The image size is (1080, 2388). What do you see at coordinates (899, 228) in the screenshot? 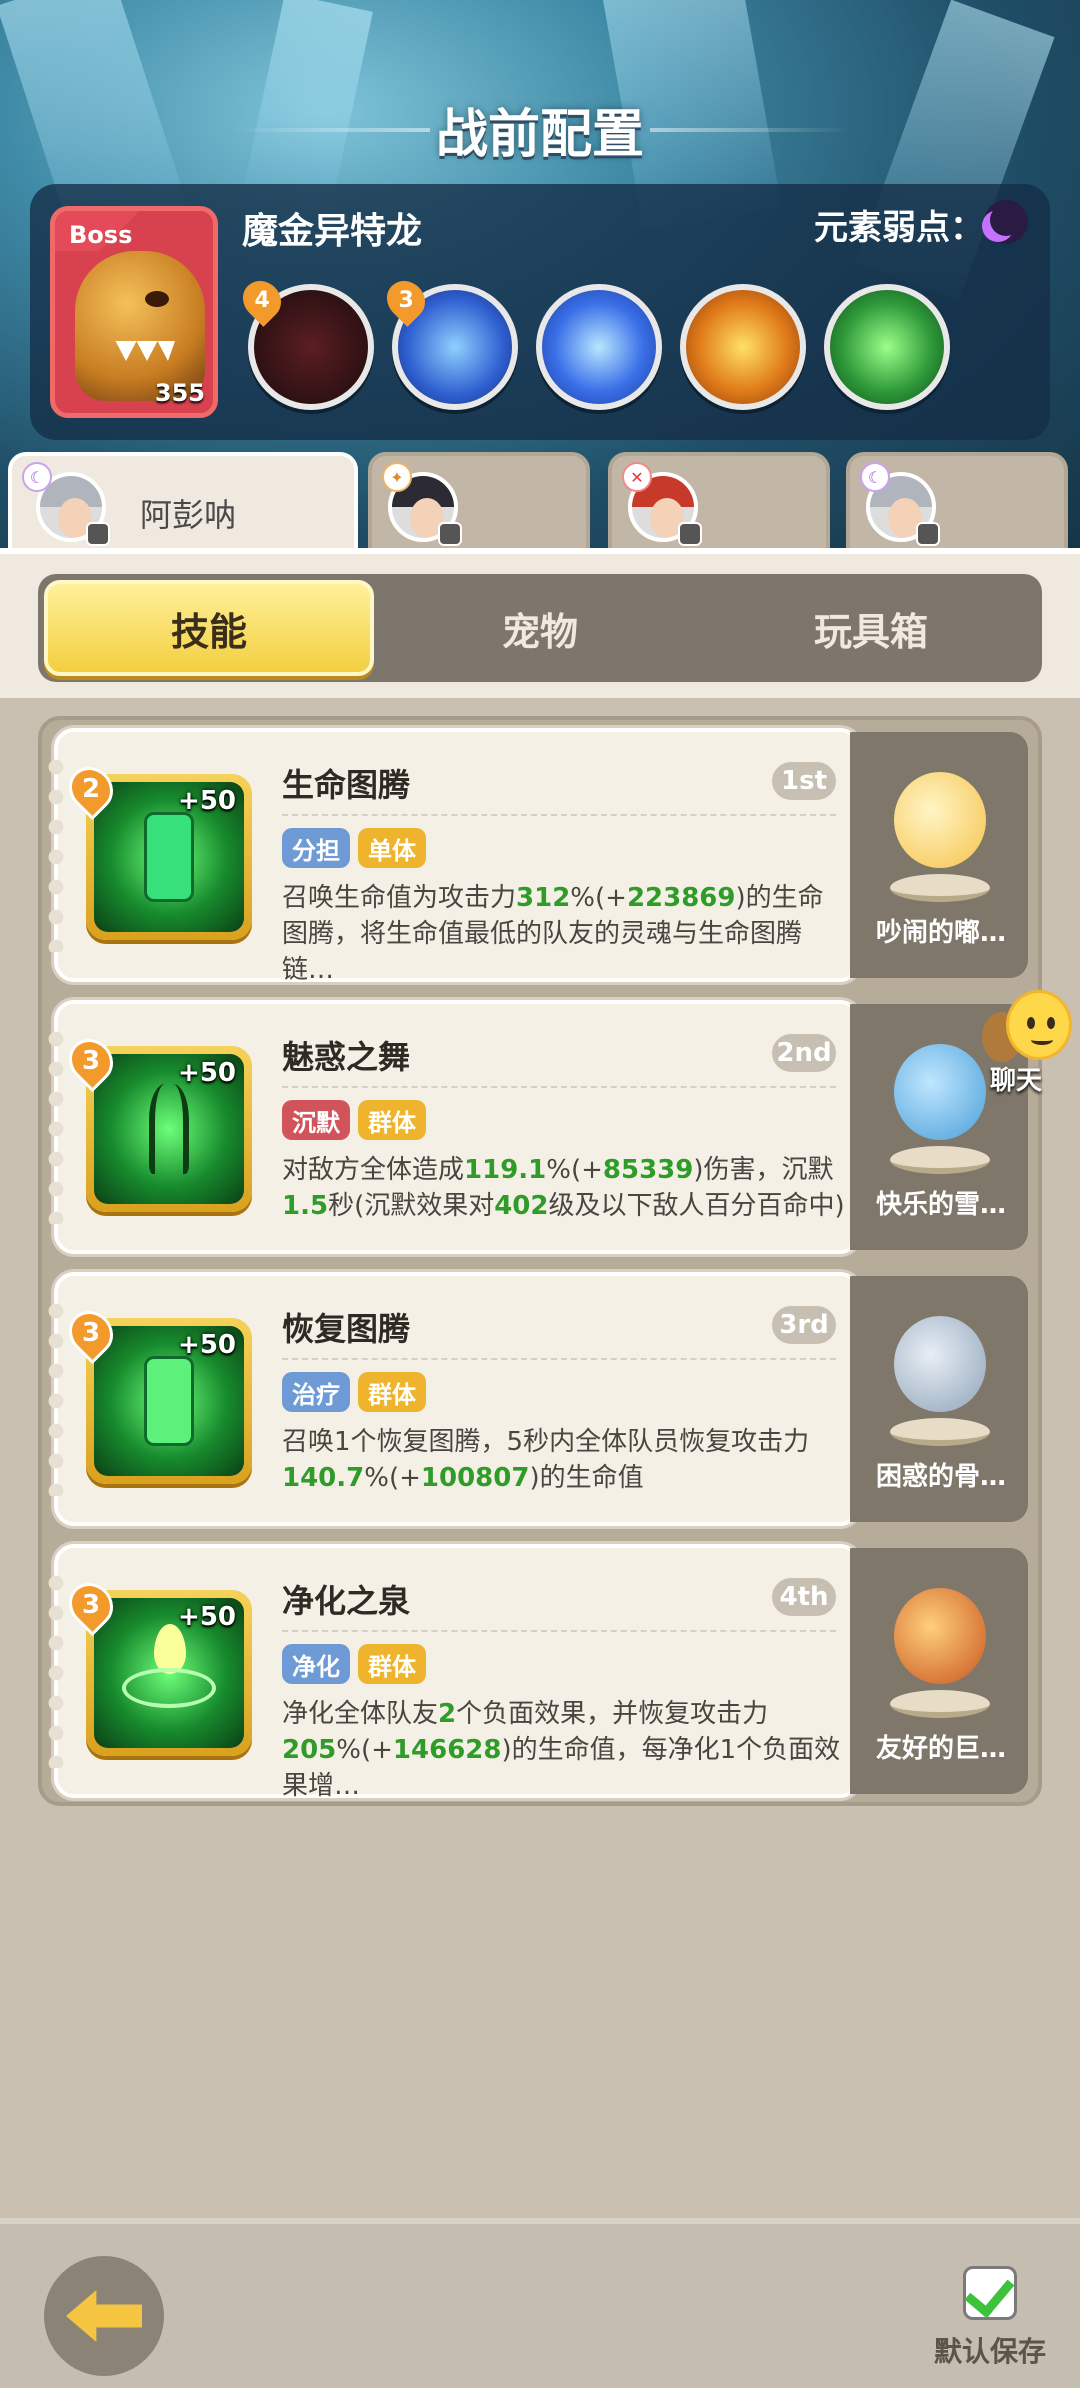
I see `weakness-label: 元素弱点：` at bounding box center [899, 228].